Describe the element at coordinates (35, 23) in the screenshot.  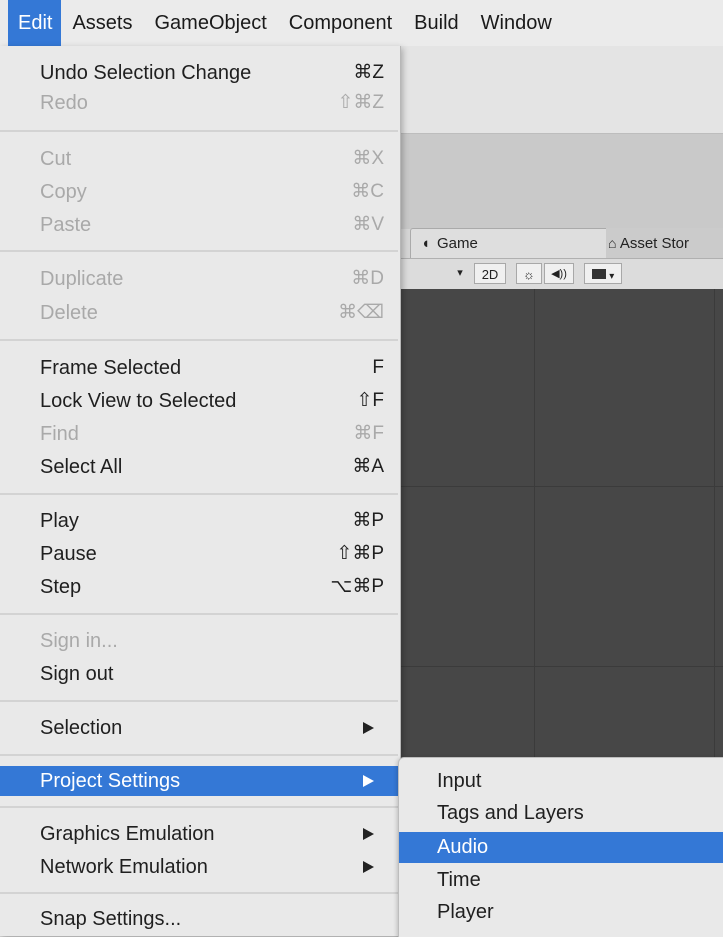
I see `menu-edit: Edit` at that location.